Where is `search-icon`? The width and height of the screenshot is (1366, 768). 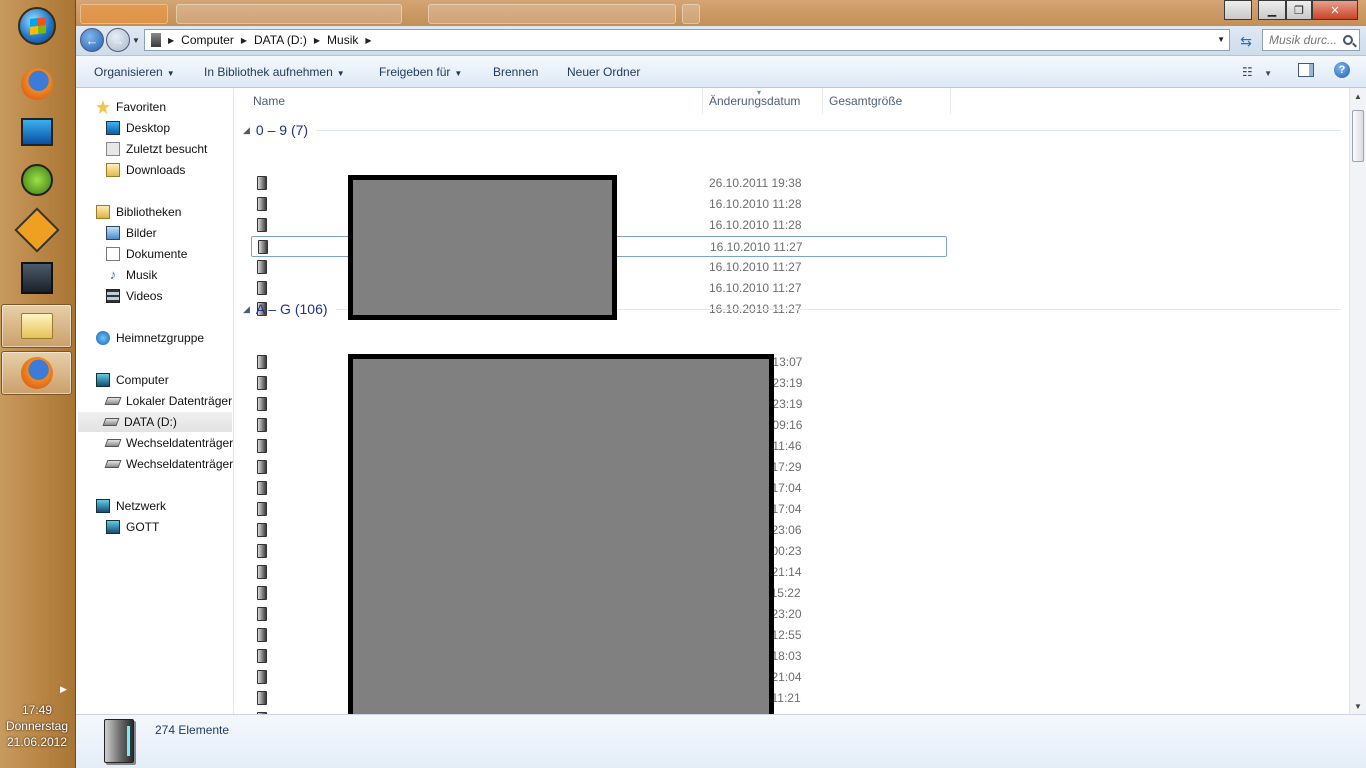 search-icon is located at coordinates (1348, 40).